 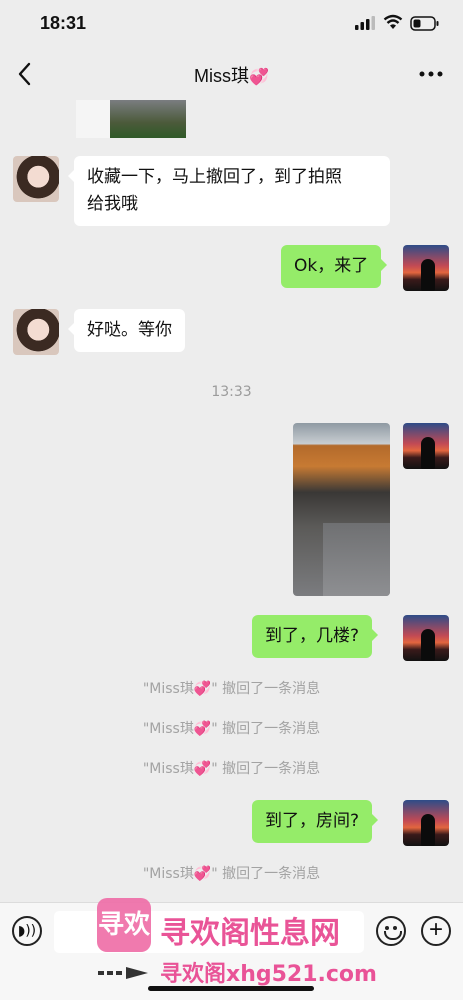 What do you see at coordinates (431, 74) in the screenshot?
I see `more-icon` at bounding box center [431, 74].